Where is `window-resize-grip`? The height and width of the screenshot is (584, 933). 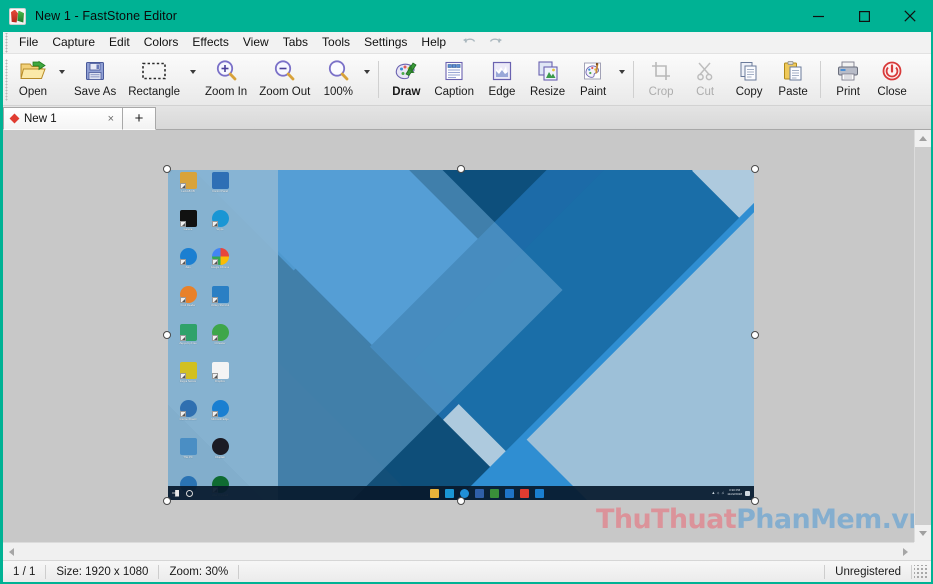
window-resize-grip is located at coordinates (921, 571).